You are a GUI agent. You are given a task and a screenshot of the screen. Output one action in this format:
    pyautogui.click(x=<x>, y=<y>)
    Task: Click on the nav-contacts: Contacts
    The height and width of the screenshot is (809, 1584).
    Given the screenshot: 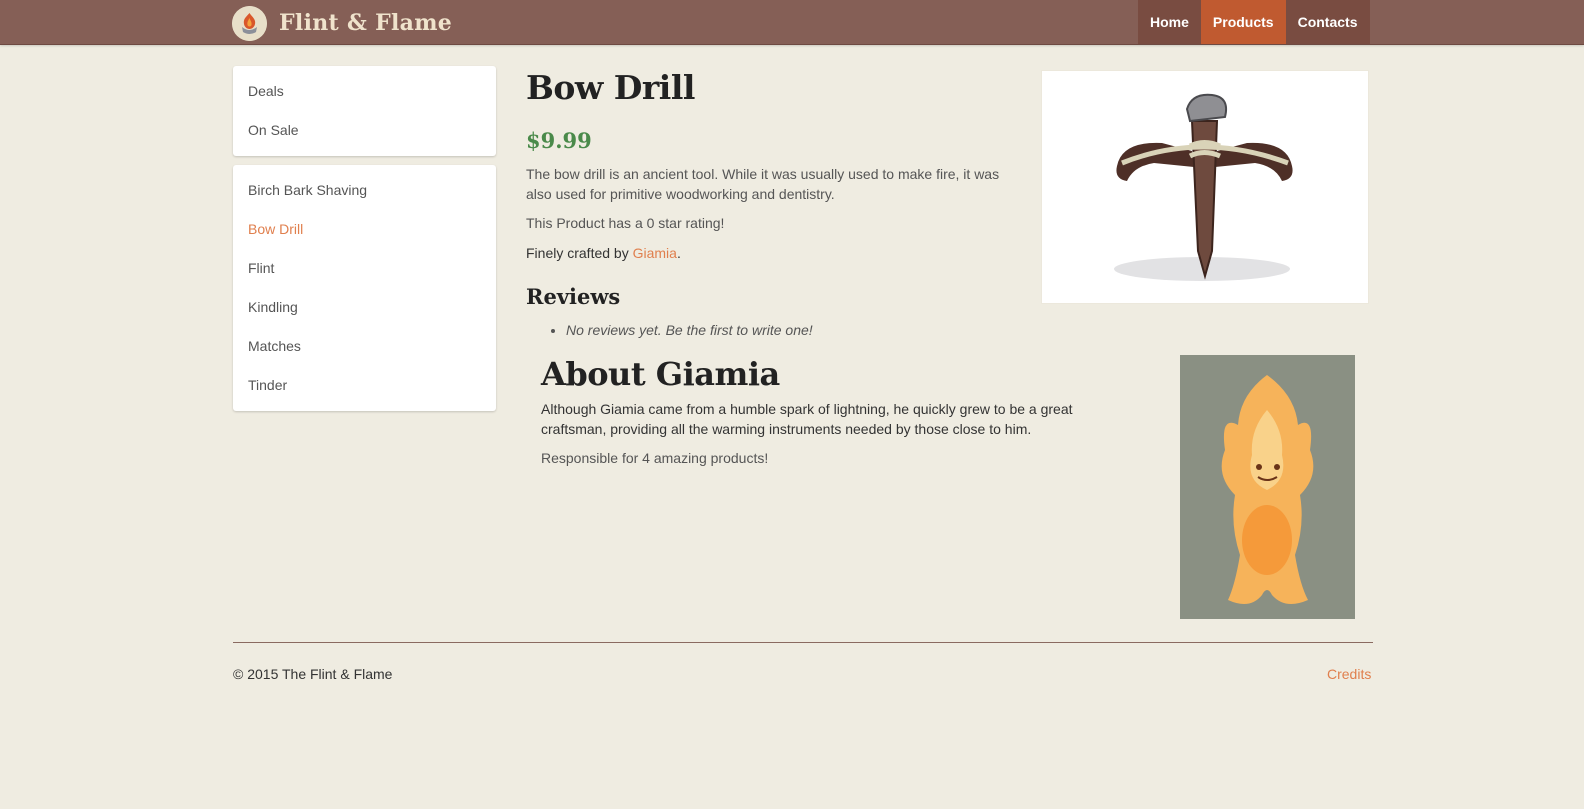 What is the action you would take?
    pyautogui.click(x=1327, y=22)
    